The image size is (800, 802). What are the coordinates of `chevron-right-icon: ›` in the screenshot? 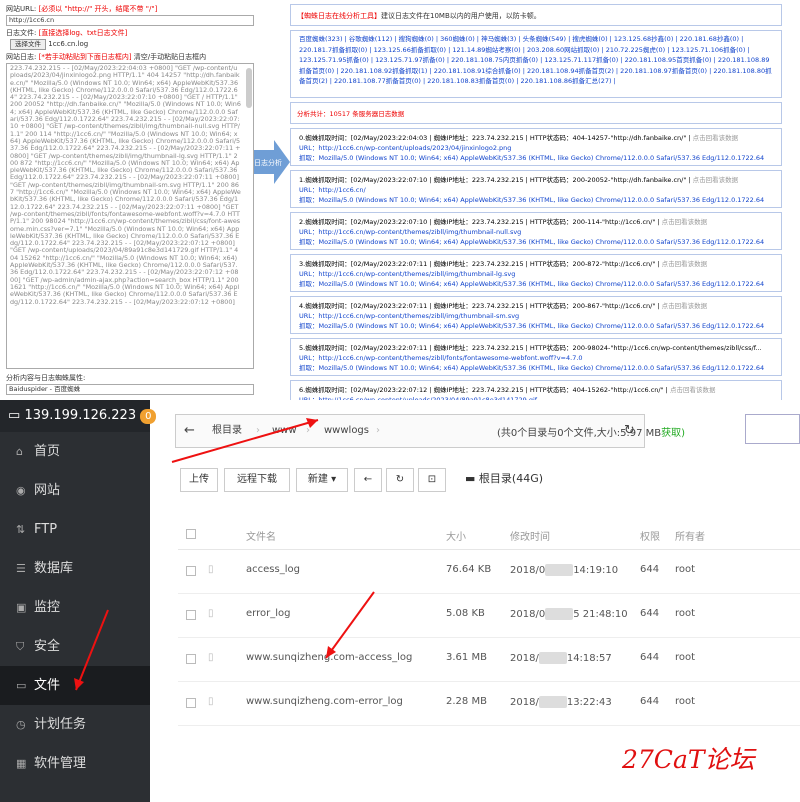 It's located at (258, 430).